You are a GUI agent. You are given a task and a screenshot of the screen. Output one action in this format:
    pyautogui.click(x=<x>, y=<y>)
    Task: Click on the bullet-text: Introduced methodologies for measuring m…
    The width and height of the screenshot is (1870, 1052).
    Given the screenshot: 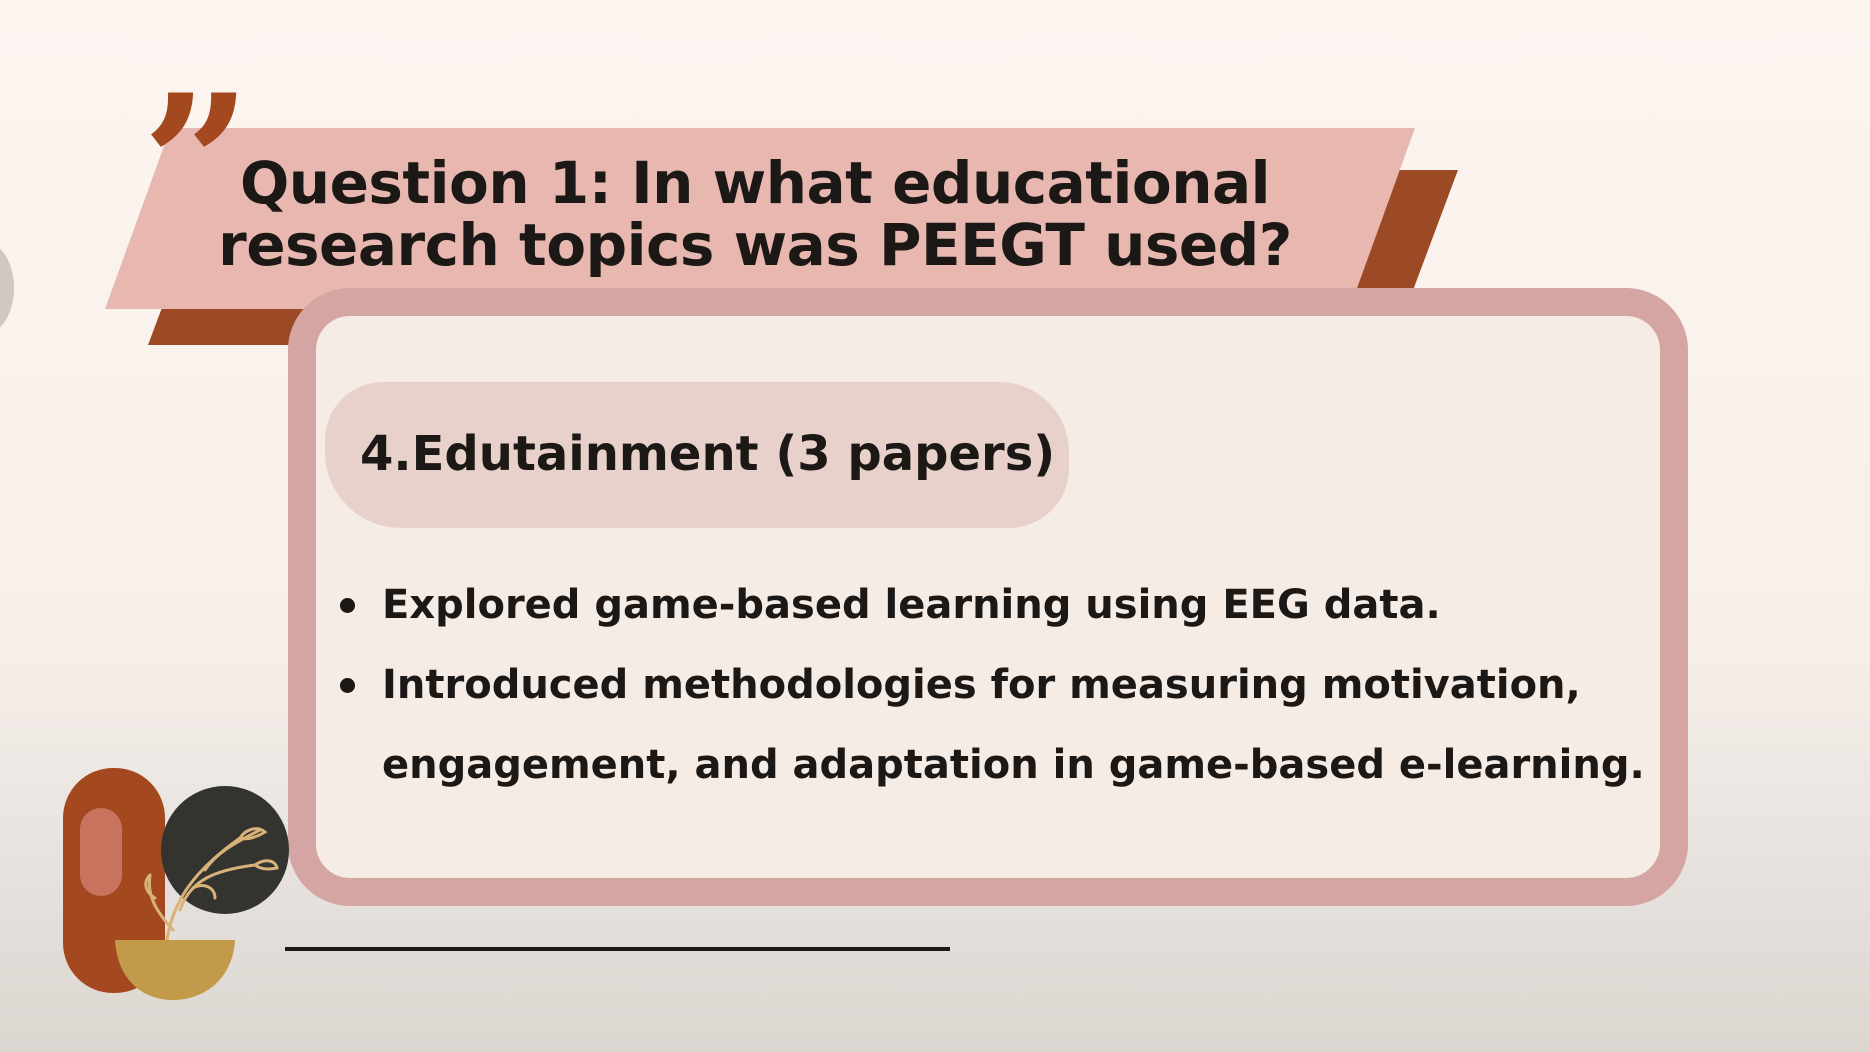 What is the action you would take?
    pyautogui.click(x=1013, y=725)
    